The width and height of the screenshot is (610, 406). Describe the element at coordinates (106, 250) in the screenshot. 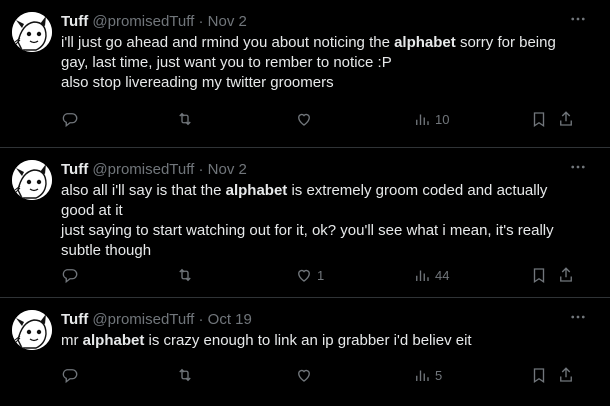

I see `tweet-line: subtle though` at that location.